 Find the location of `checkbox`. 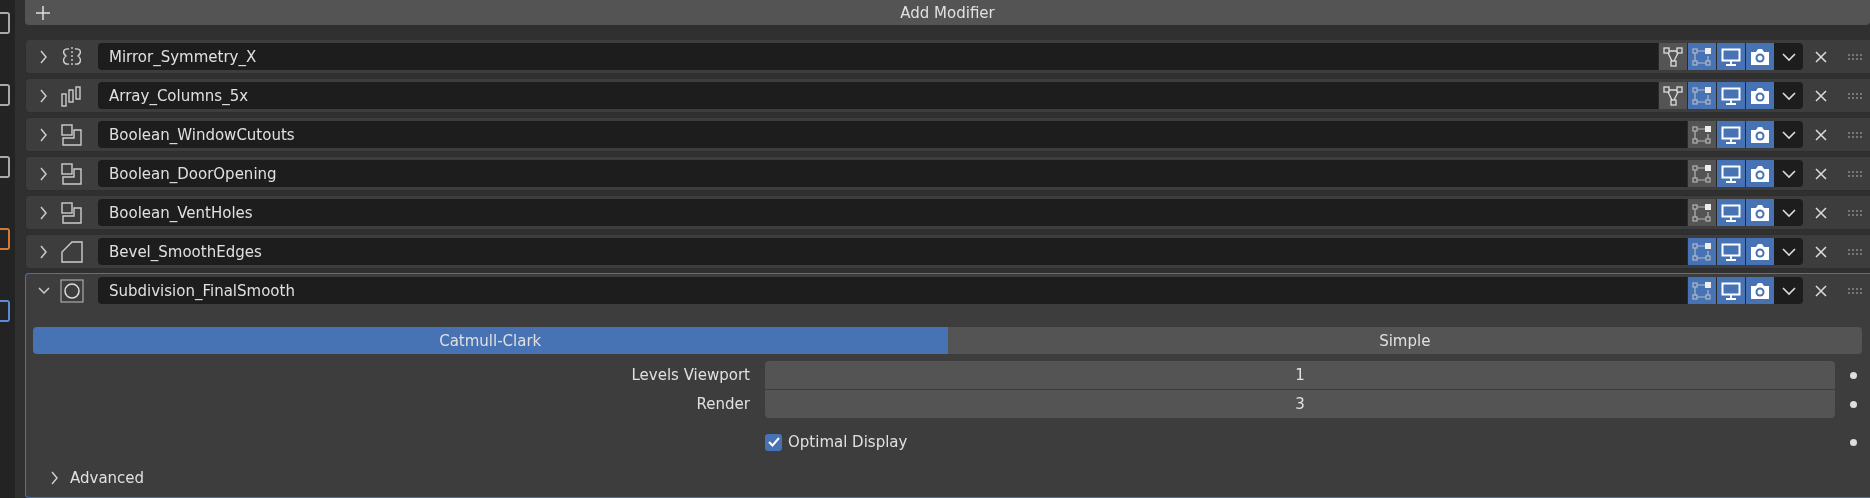

checkbox is located at coordinates (773, 442).